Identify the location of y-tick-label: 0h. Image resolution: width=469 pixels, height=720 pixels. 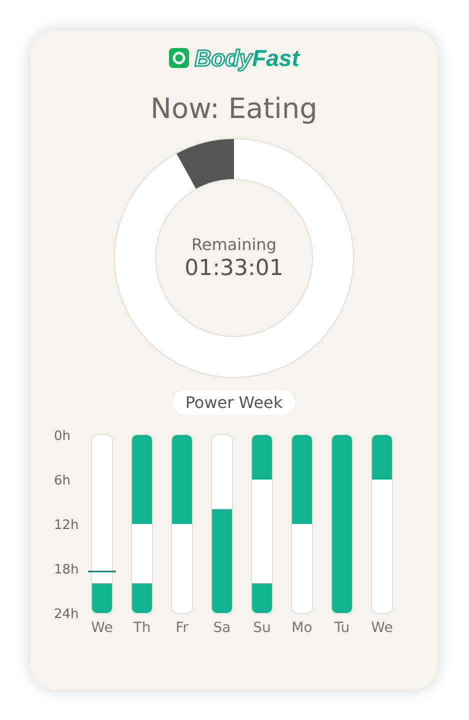
(62, 436).